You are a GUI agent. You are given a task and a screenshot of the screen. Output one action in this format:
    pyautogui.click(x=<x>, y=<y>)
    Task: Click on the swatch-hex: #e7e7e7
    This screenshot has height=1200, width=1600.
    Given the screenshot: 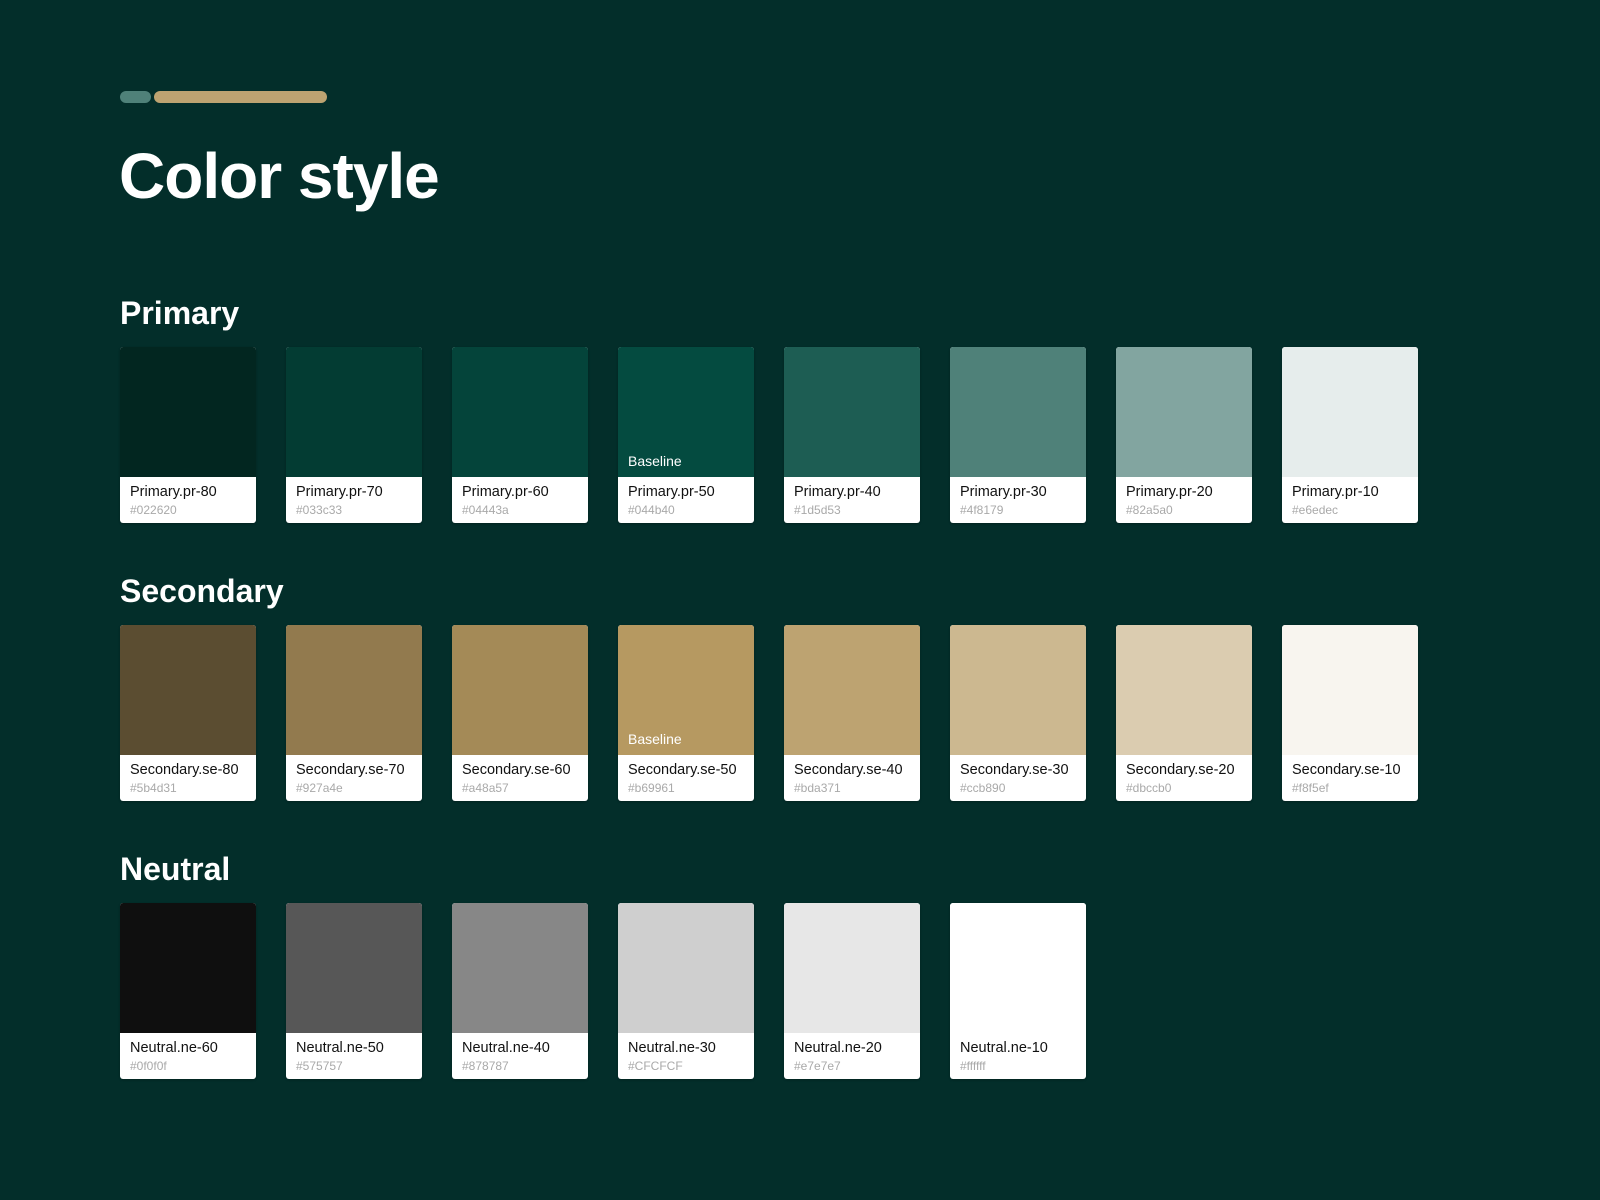 What is the action you would take?
    pyautogui.click(x=817, y=1066)
    